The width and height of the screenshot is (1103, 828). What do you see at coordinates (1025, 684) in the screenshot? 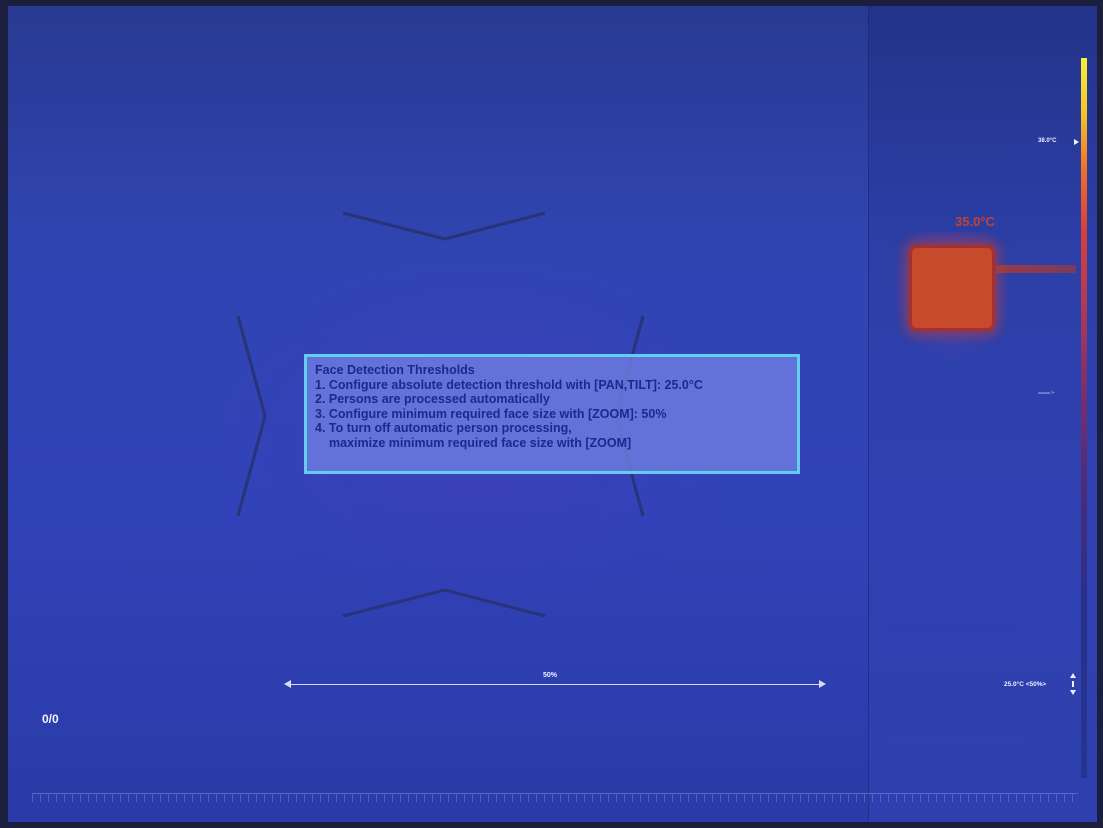
I see `threshold-readout: 25.0°C <50%>` at bounding box center [1025, 684].